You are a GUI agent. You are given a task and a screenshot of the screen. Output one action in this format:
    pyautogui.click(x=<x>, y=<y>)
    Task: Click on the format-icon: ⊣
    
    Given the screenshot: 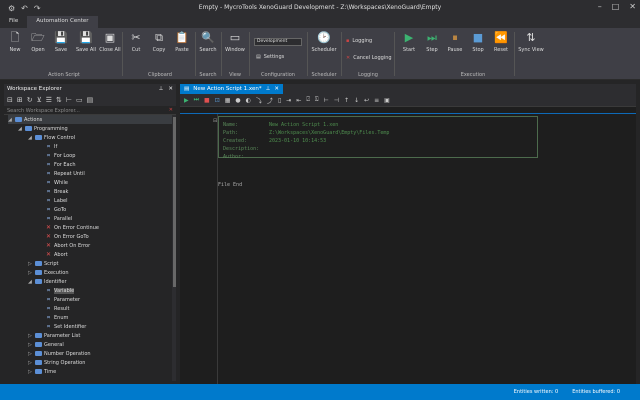 What is the action you would take?
    pyautogui.click(x=336, y=100)
    